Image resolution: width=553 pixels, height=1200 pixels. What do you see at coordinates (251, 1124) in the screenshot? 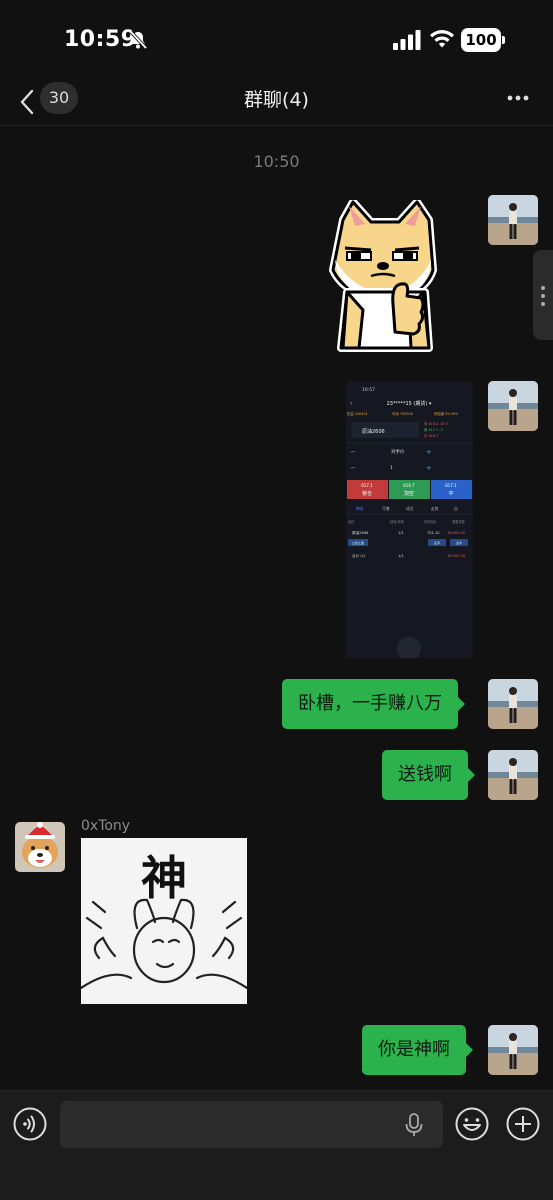
I see `message-input` at bounding box center [251, 1124].